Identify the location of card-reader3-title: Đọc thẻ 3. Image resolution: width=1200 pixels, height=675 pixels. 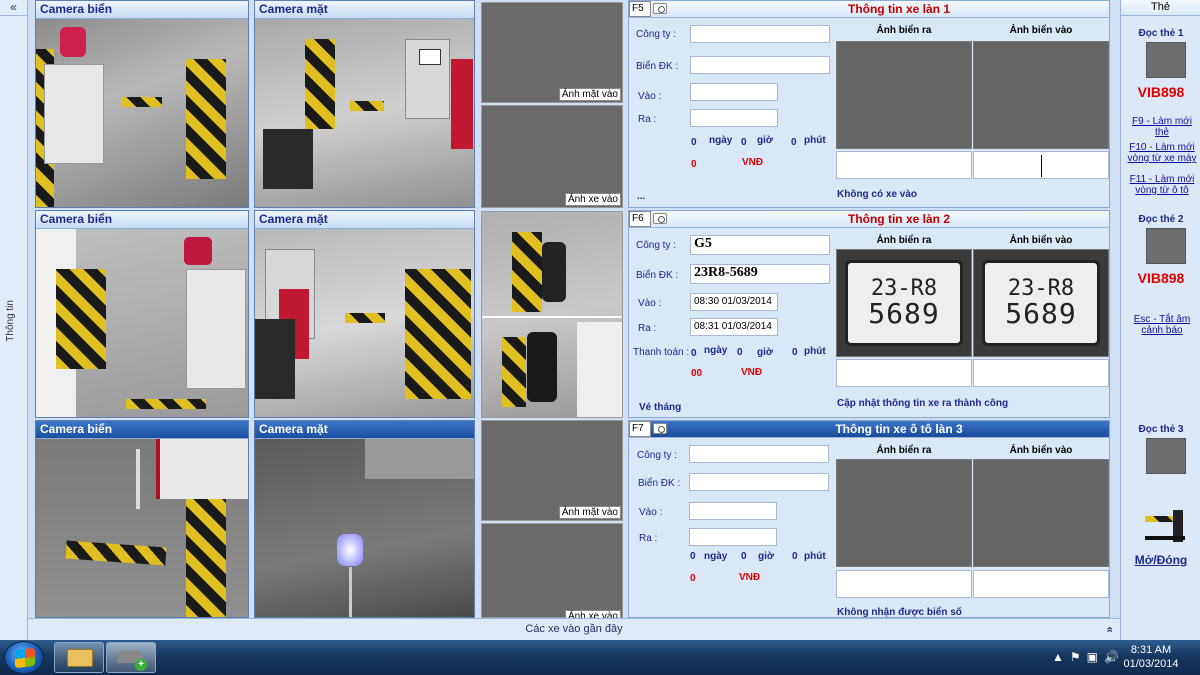
(1161, 429).